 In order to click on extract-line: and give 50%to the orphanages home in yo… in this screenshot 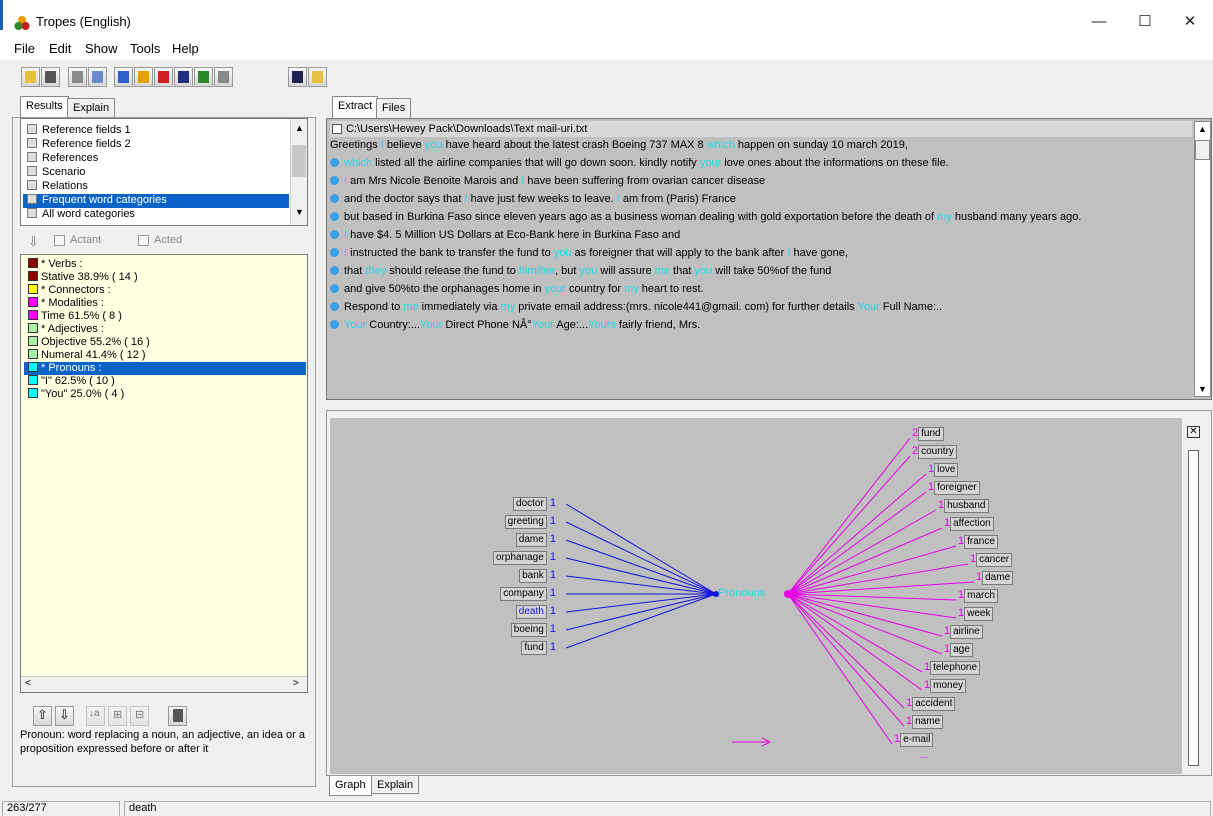, I will do `click(517, 289)`.